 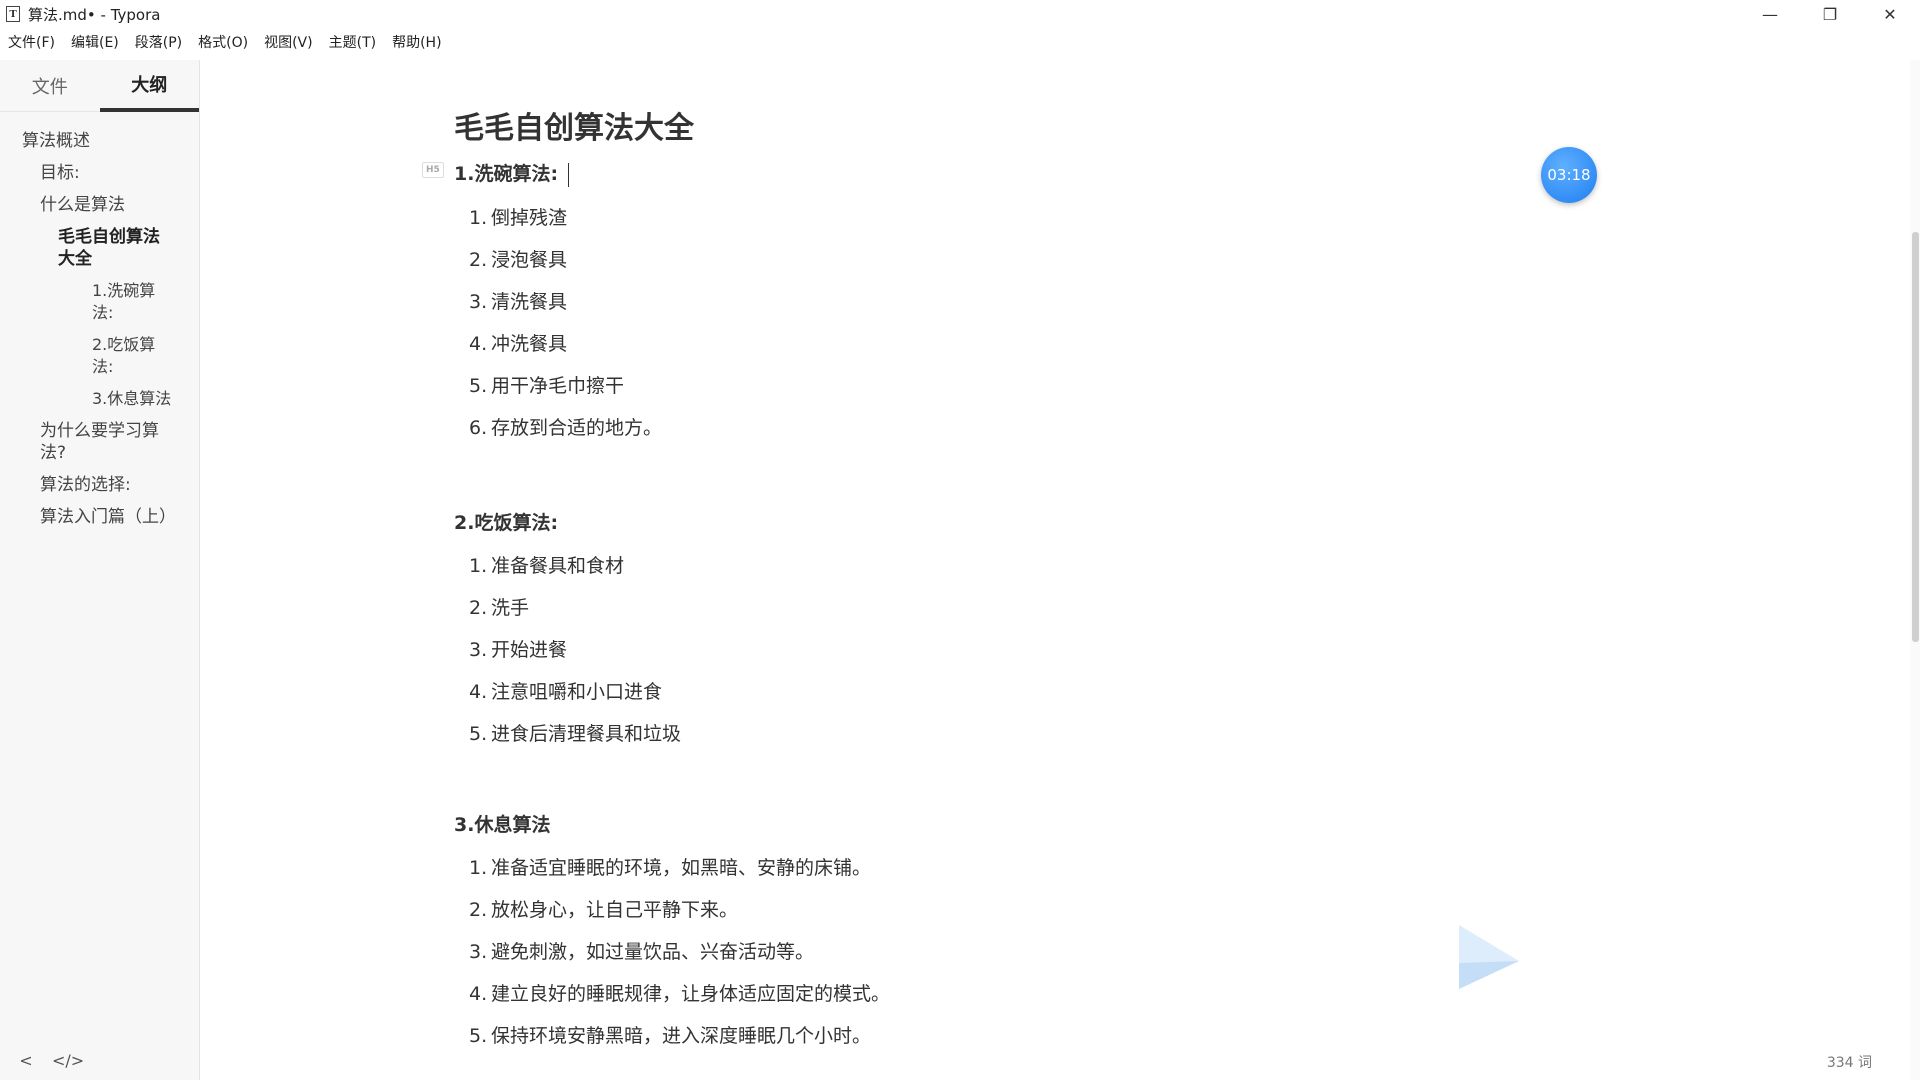 I want to click on list-item: 1. 倒掉残渣, so click(x=1054, y=226).